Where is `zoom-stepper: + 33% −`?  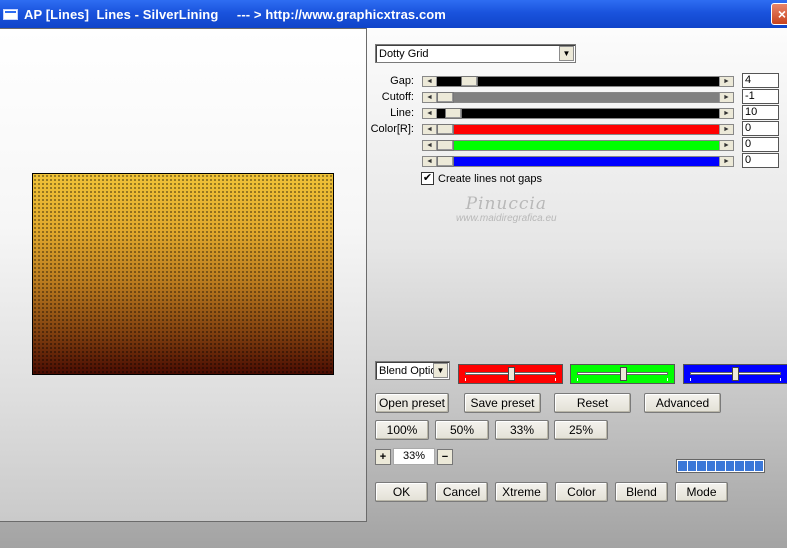 zoom-stepper: + 33% − is located at coordinates (414, 456).